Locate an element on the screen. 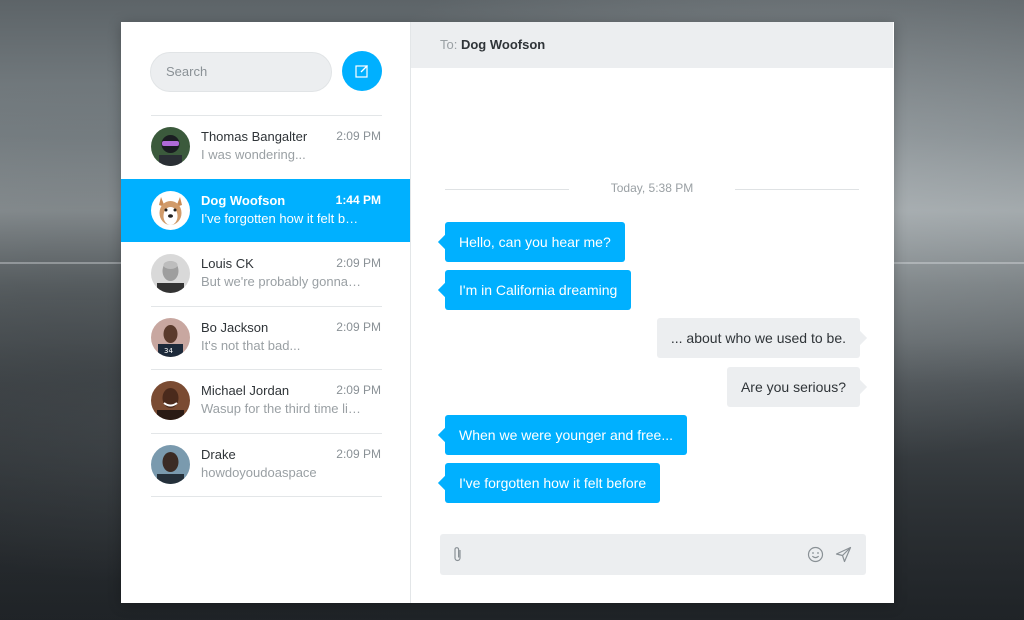 The image size is (1024, 620). svg-text: 34 is located at coordinates (168, 351).